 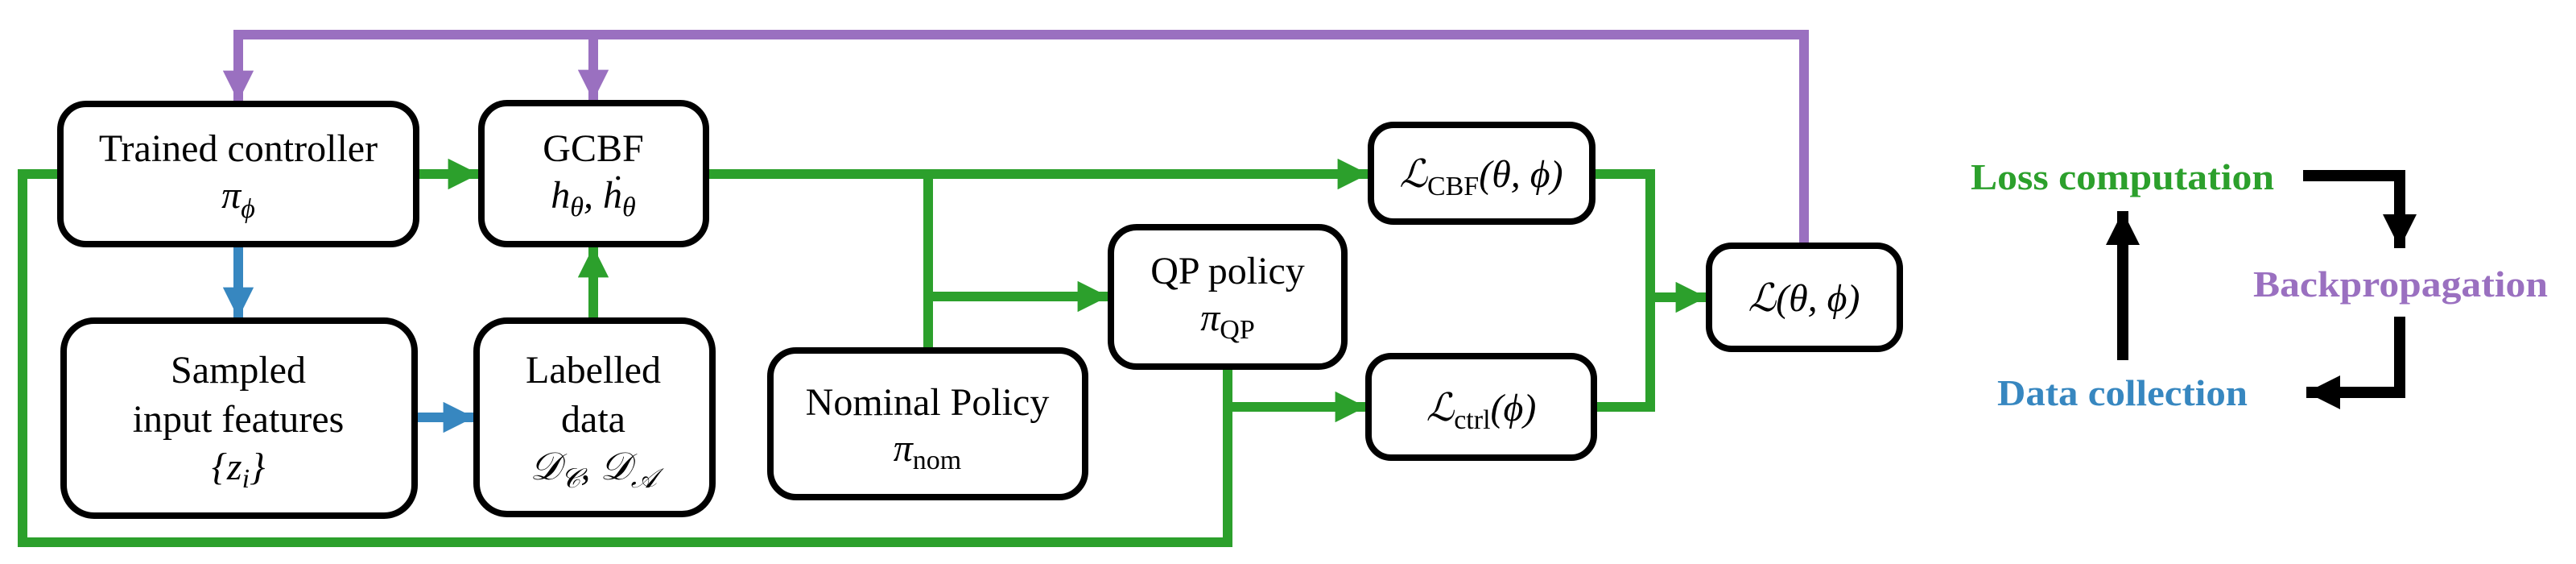 I want to click on node-loss-total: ℒ(θ, ϕ), so click(x=1804, y=297).